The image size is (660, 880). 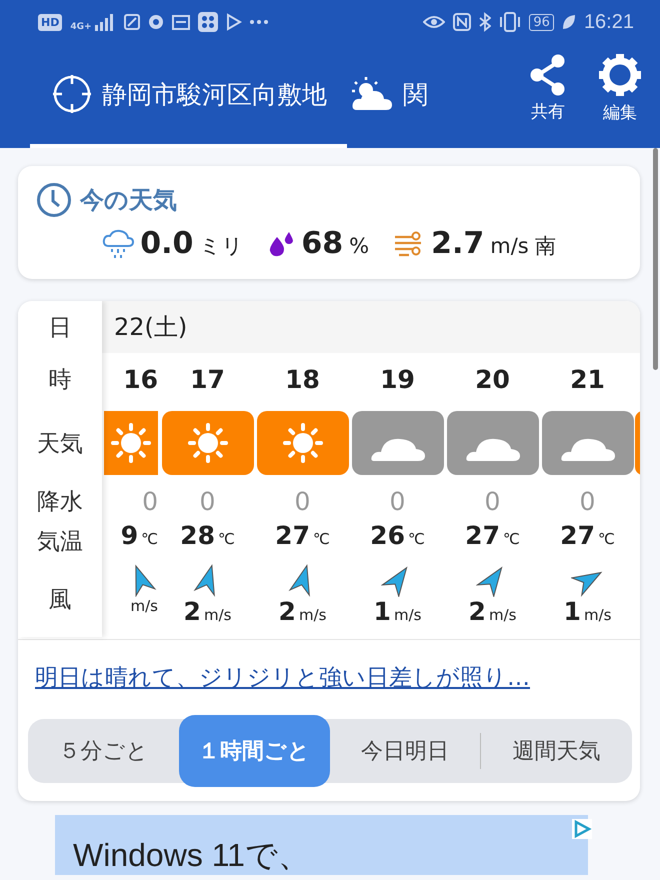 What do you see at coordinates (259, 22) in the screenshot?
I see `more-icon` at bounding box center [259, 22].